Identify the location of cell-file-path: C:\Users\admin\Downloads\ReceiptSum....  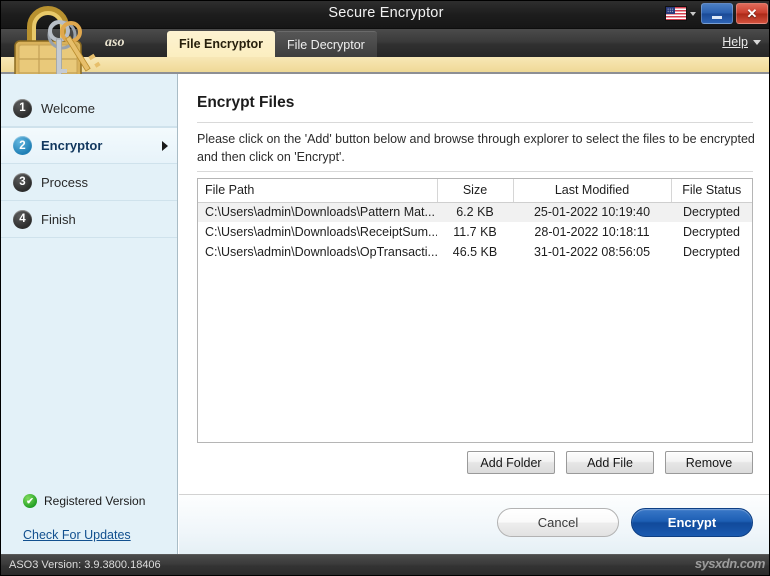
(321, 232).